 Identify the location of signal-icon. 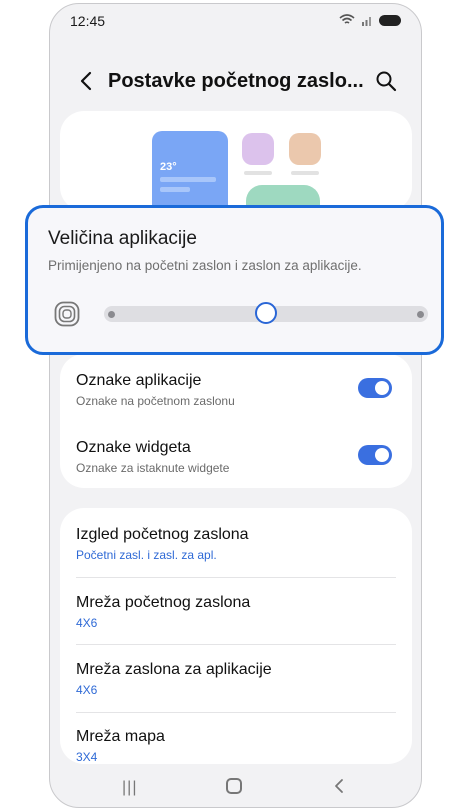
(366, 21).